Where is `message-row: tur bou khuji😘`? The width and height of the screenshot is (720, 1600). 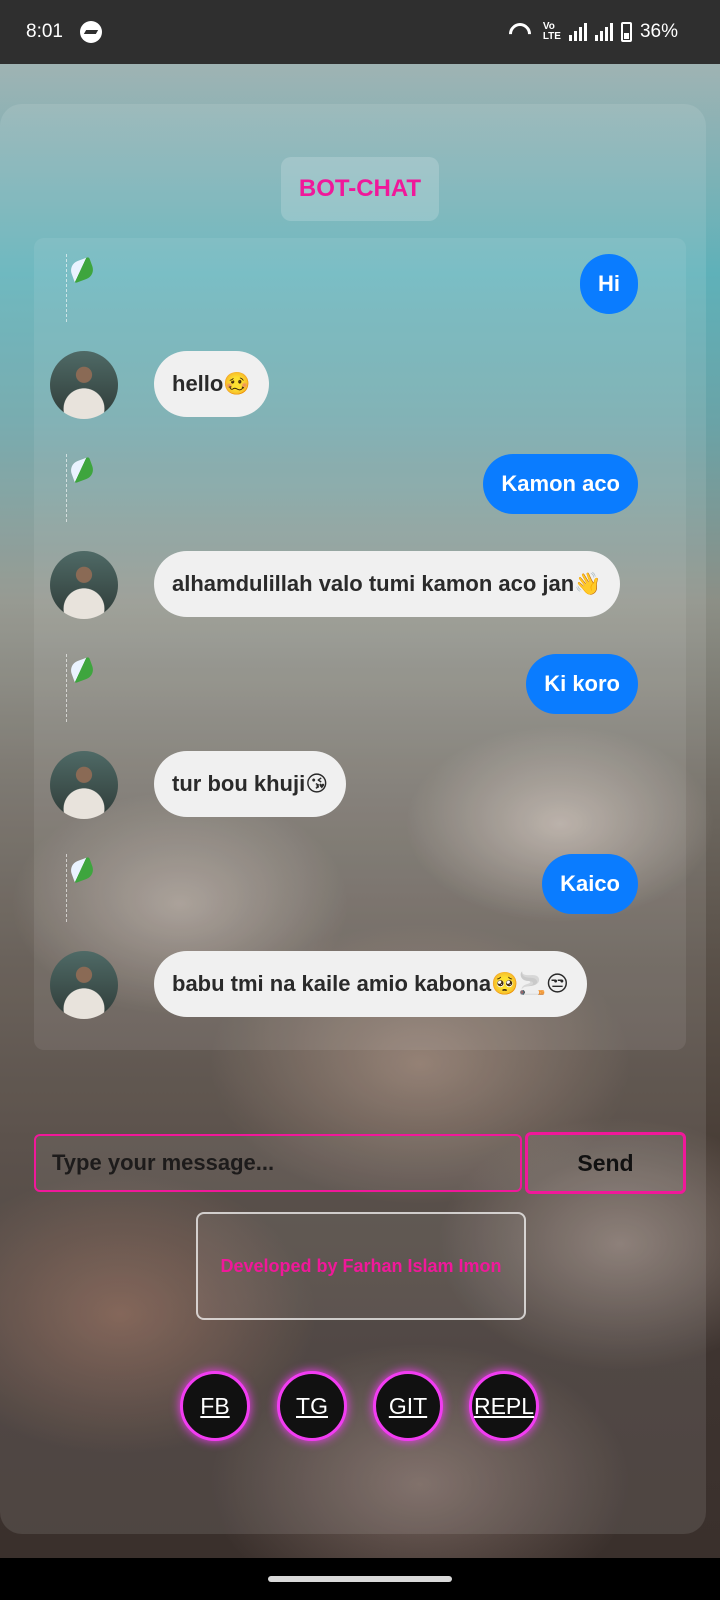 message-row: tur bou khuji😘 is located at coordinates (360, 786).